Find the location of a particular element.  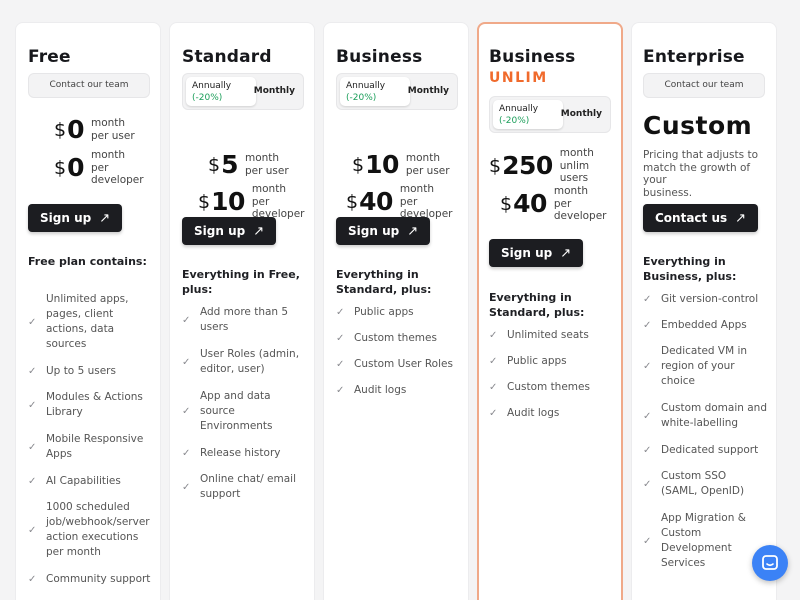

feature-item: ✓ Release history is located at coordinates (231, 453).